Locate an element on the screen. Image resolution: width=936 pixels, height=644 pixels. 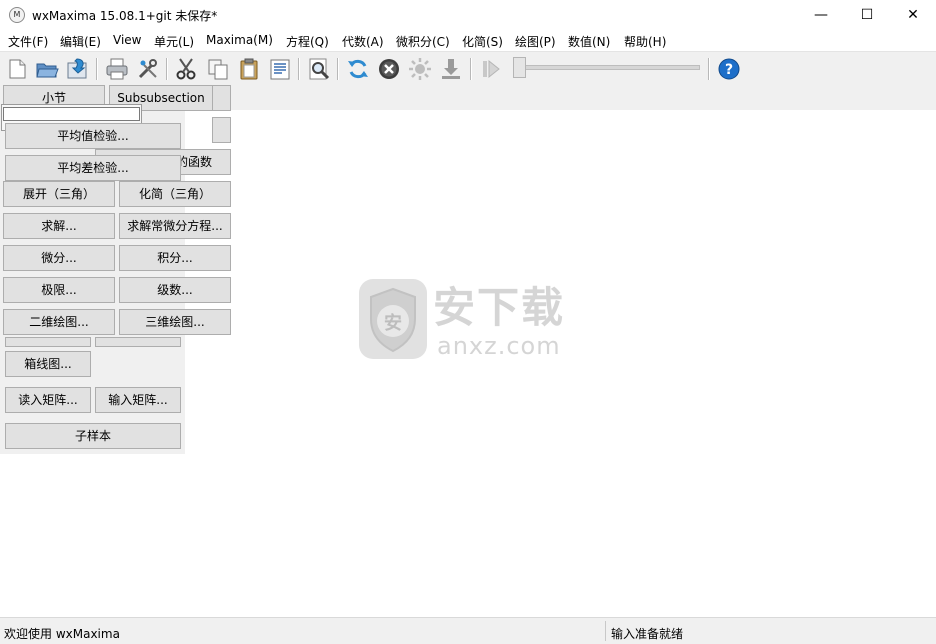
status-separator is located at coordinates (605, 631).